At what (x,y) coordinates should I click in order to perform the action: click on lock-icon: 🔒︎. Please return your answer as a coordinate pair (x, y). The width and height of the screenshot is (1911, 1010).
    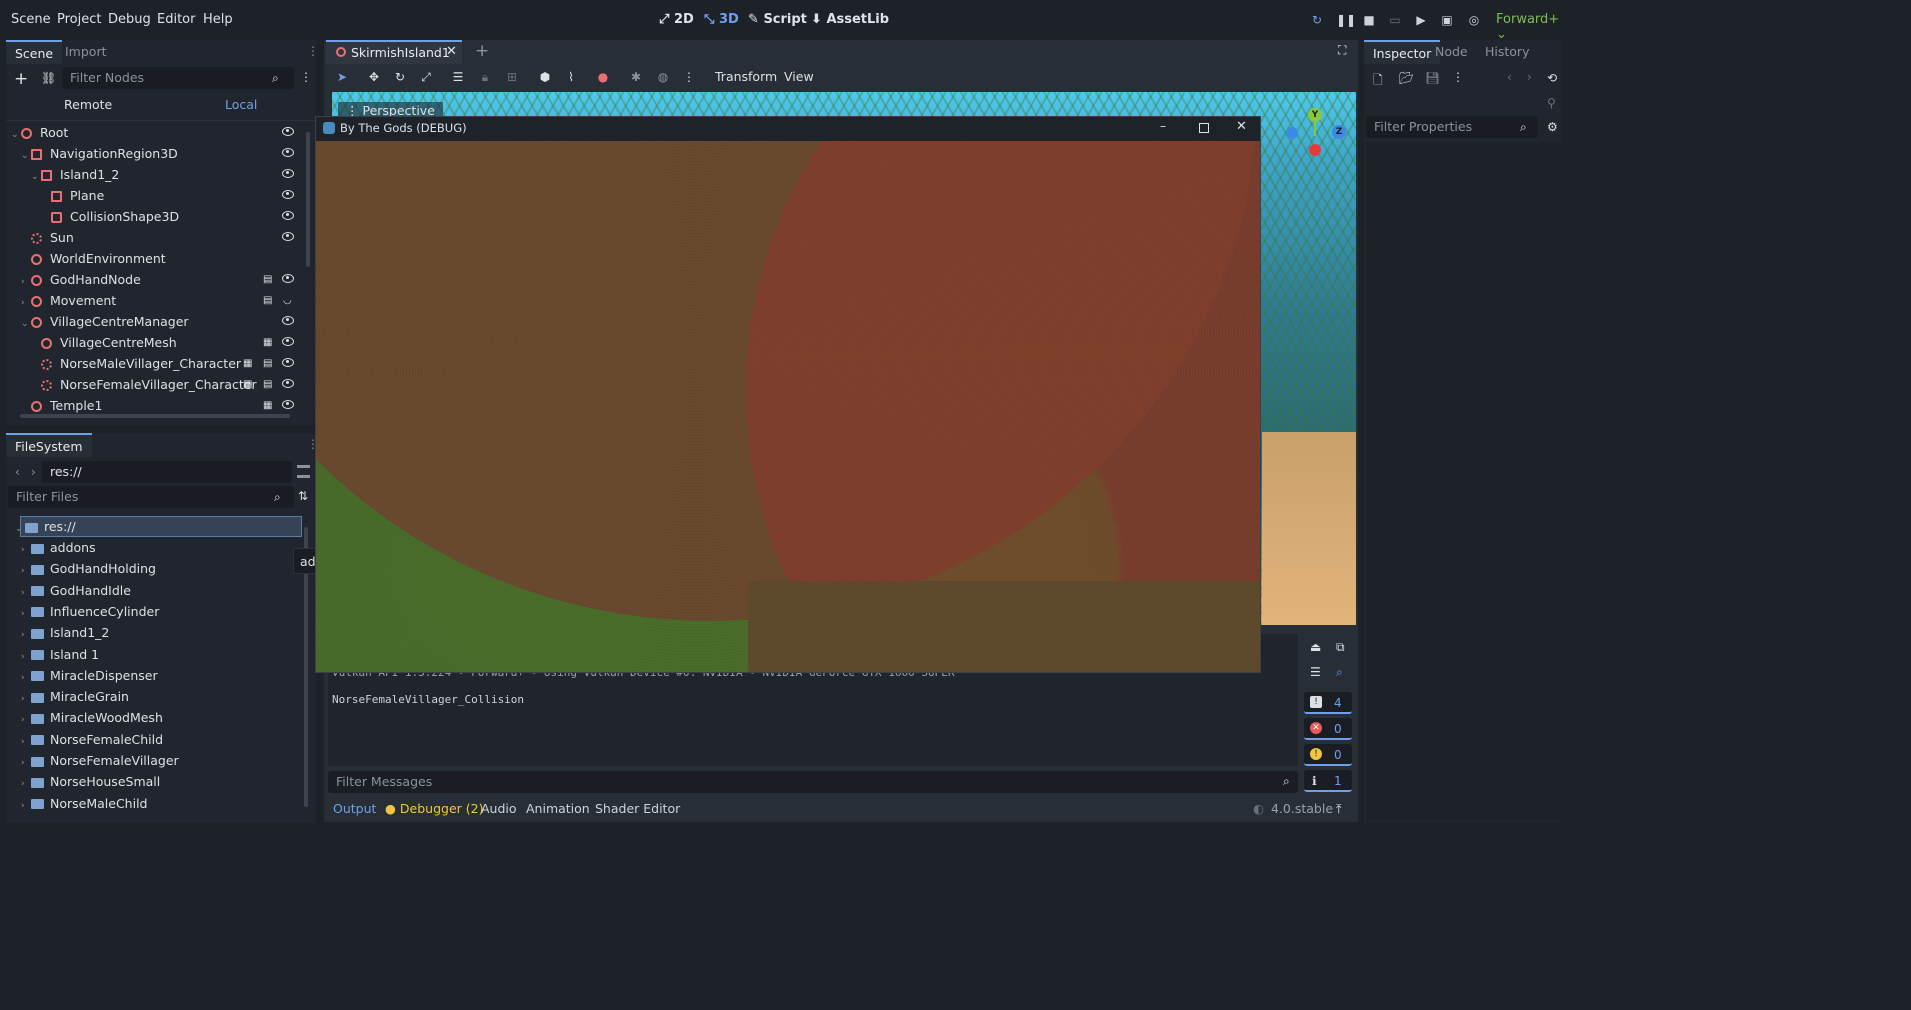
    Looking at the image, I should click on (485, 77).